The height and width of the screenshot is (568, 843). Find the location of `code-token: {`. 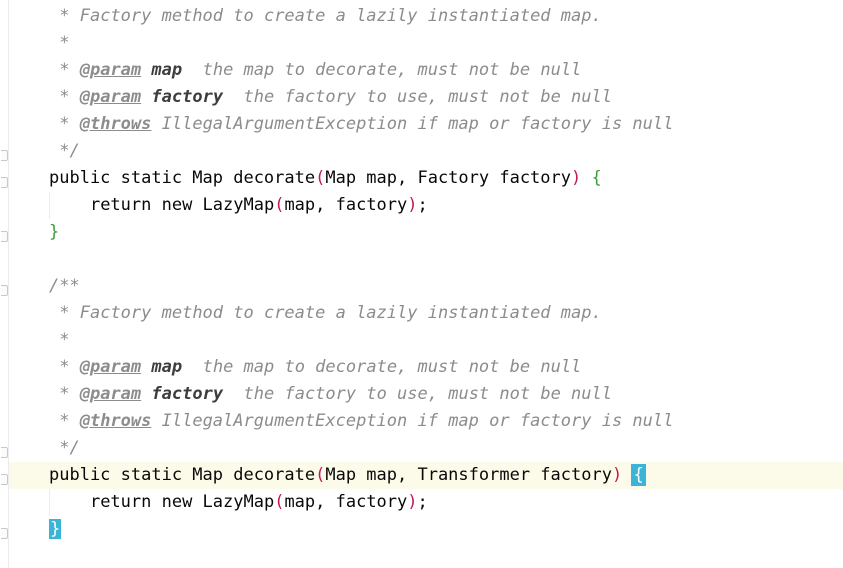

code-token: { is located at coordinates (638, 475).